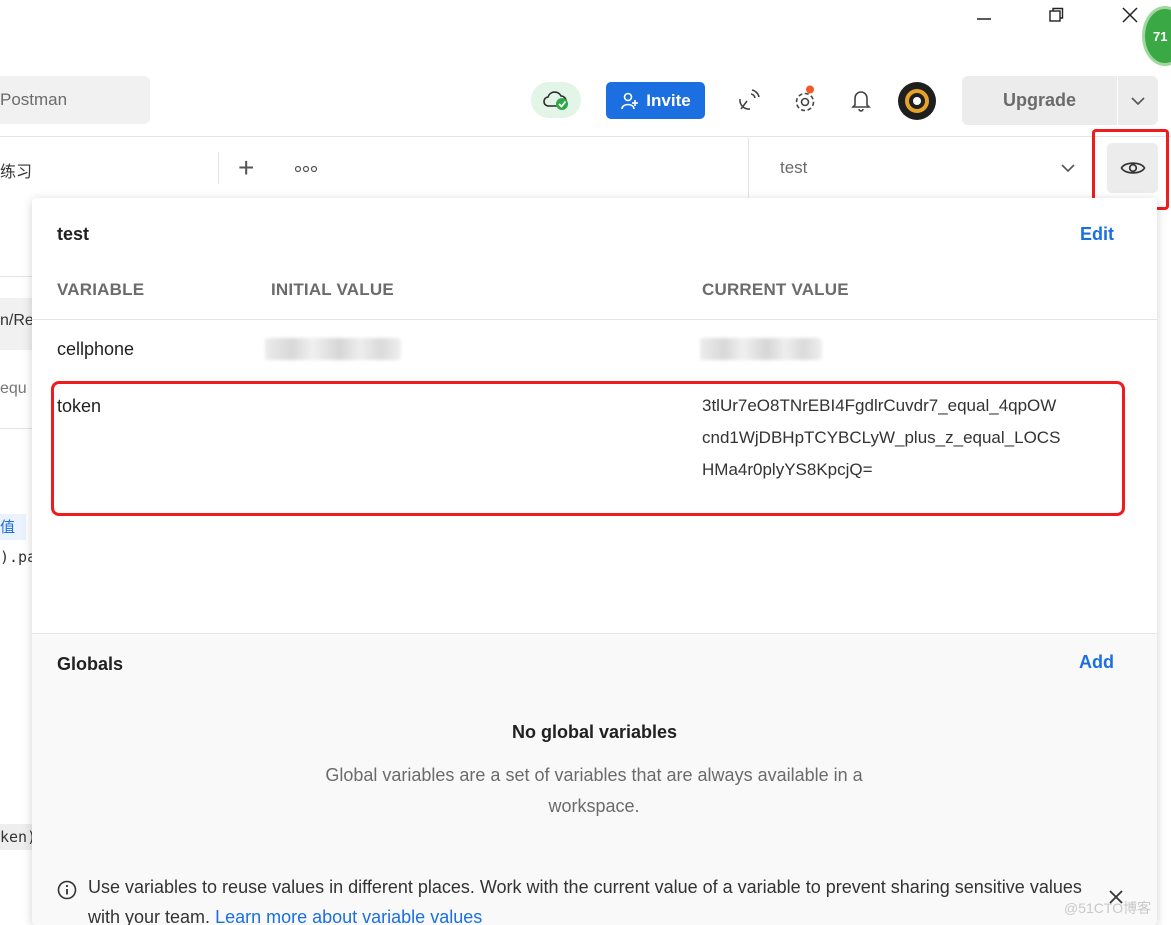 The image size is (1171, 925). What do you see at coordinates (1096, 662) in the screenshot?
I see `add-global-link: Add` at bounding box center [1096, 662].